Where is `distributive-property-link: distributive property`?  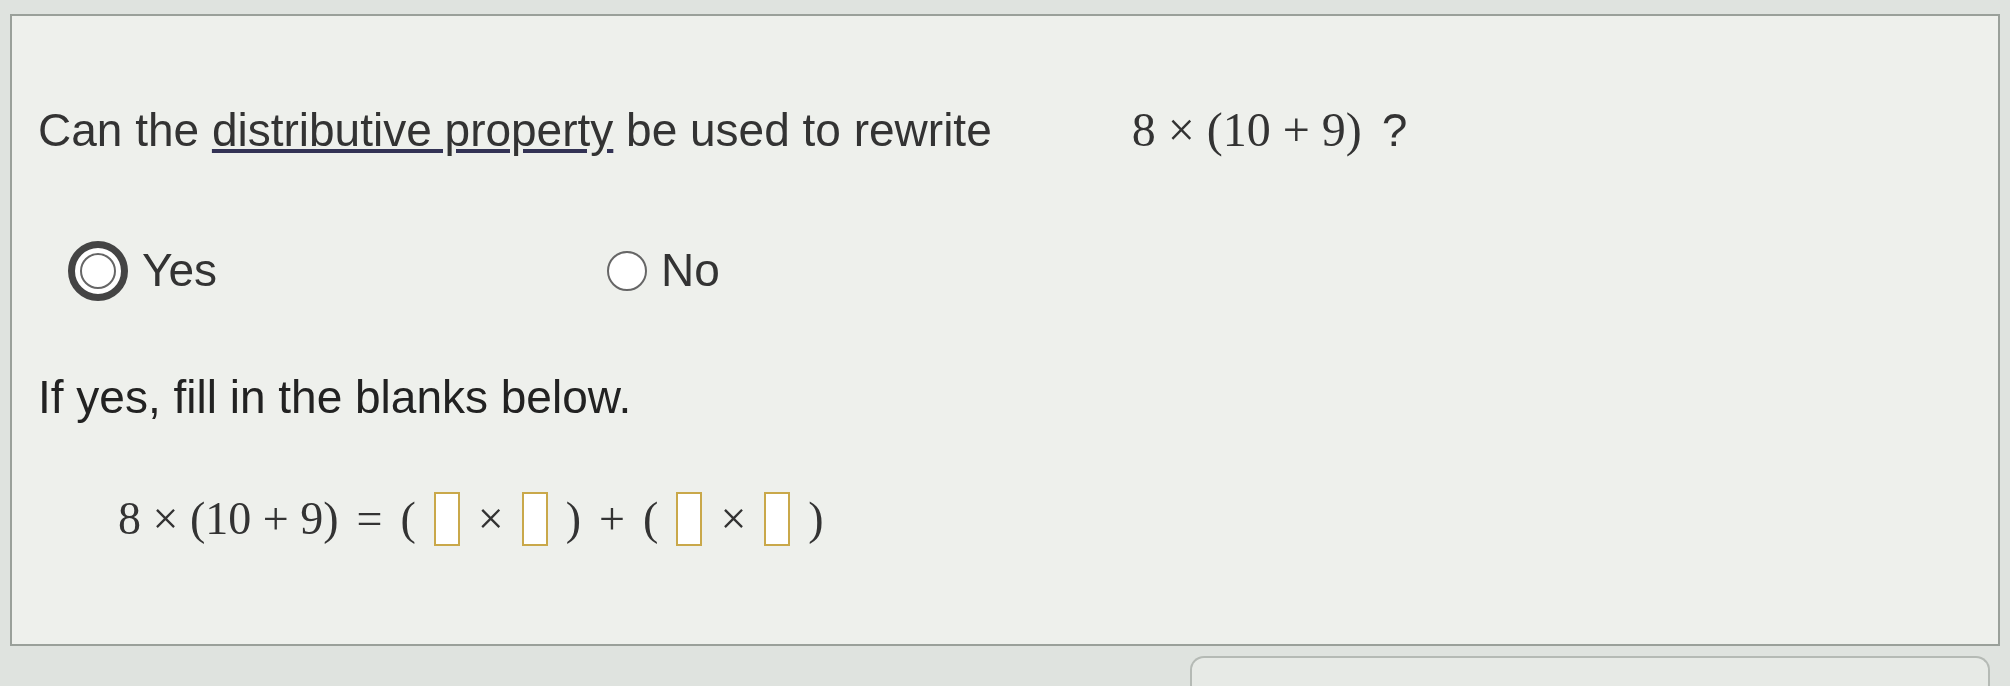
distributive-property-link: distributive property is located at coordinates (412, 129).